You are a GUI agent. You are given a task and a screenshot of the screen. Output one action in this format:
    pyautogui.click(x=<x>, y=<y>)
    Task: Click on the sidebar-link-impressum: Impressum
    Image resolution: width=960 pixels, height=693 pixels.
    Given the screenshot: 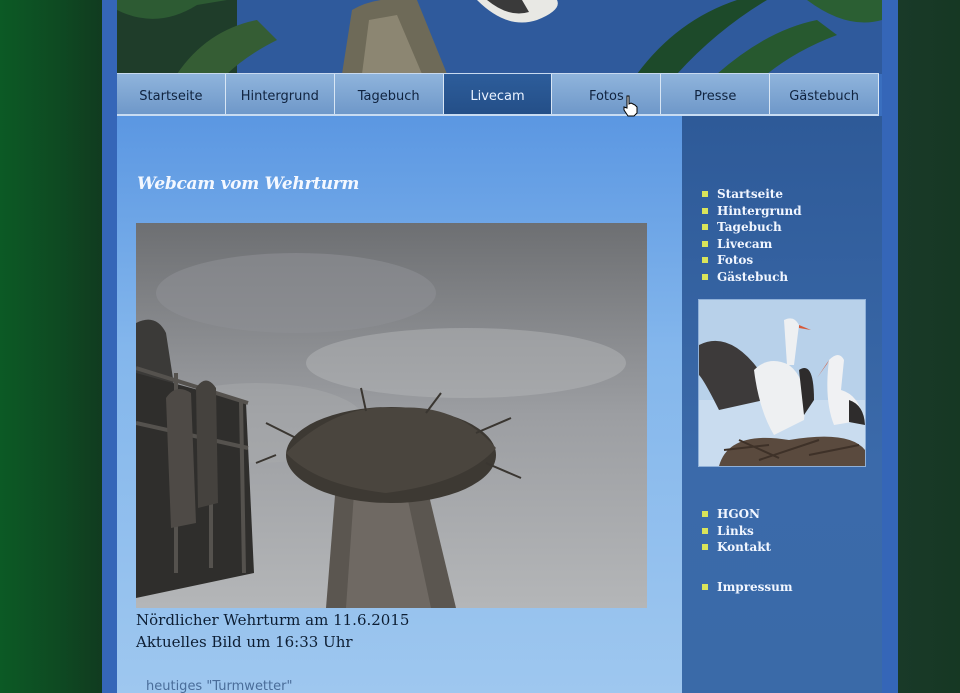 What is the action you would take?
    pyautogui.click(x=747, y=587)
    